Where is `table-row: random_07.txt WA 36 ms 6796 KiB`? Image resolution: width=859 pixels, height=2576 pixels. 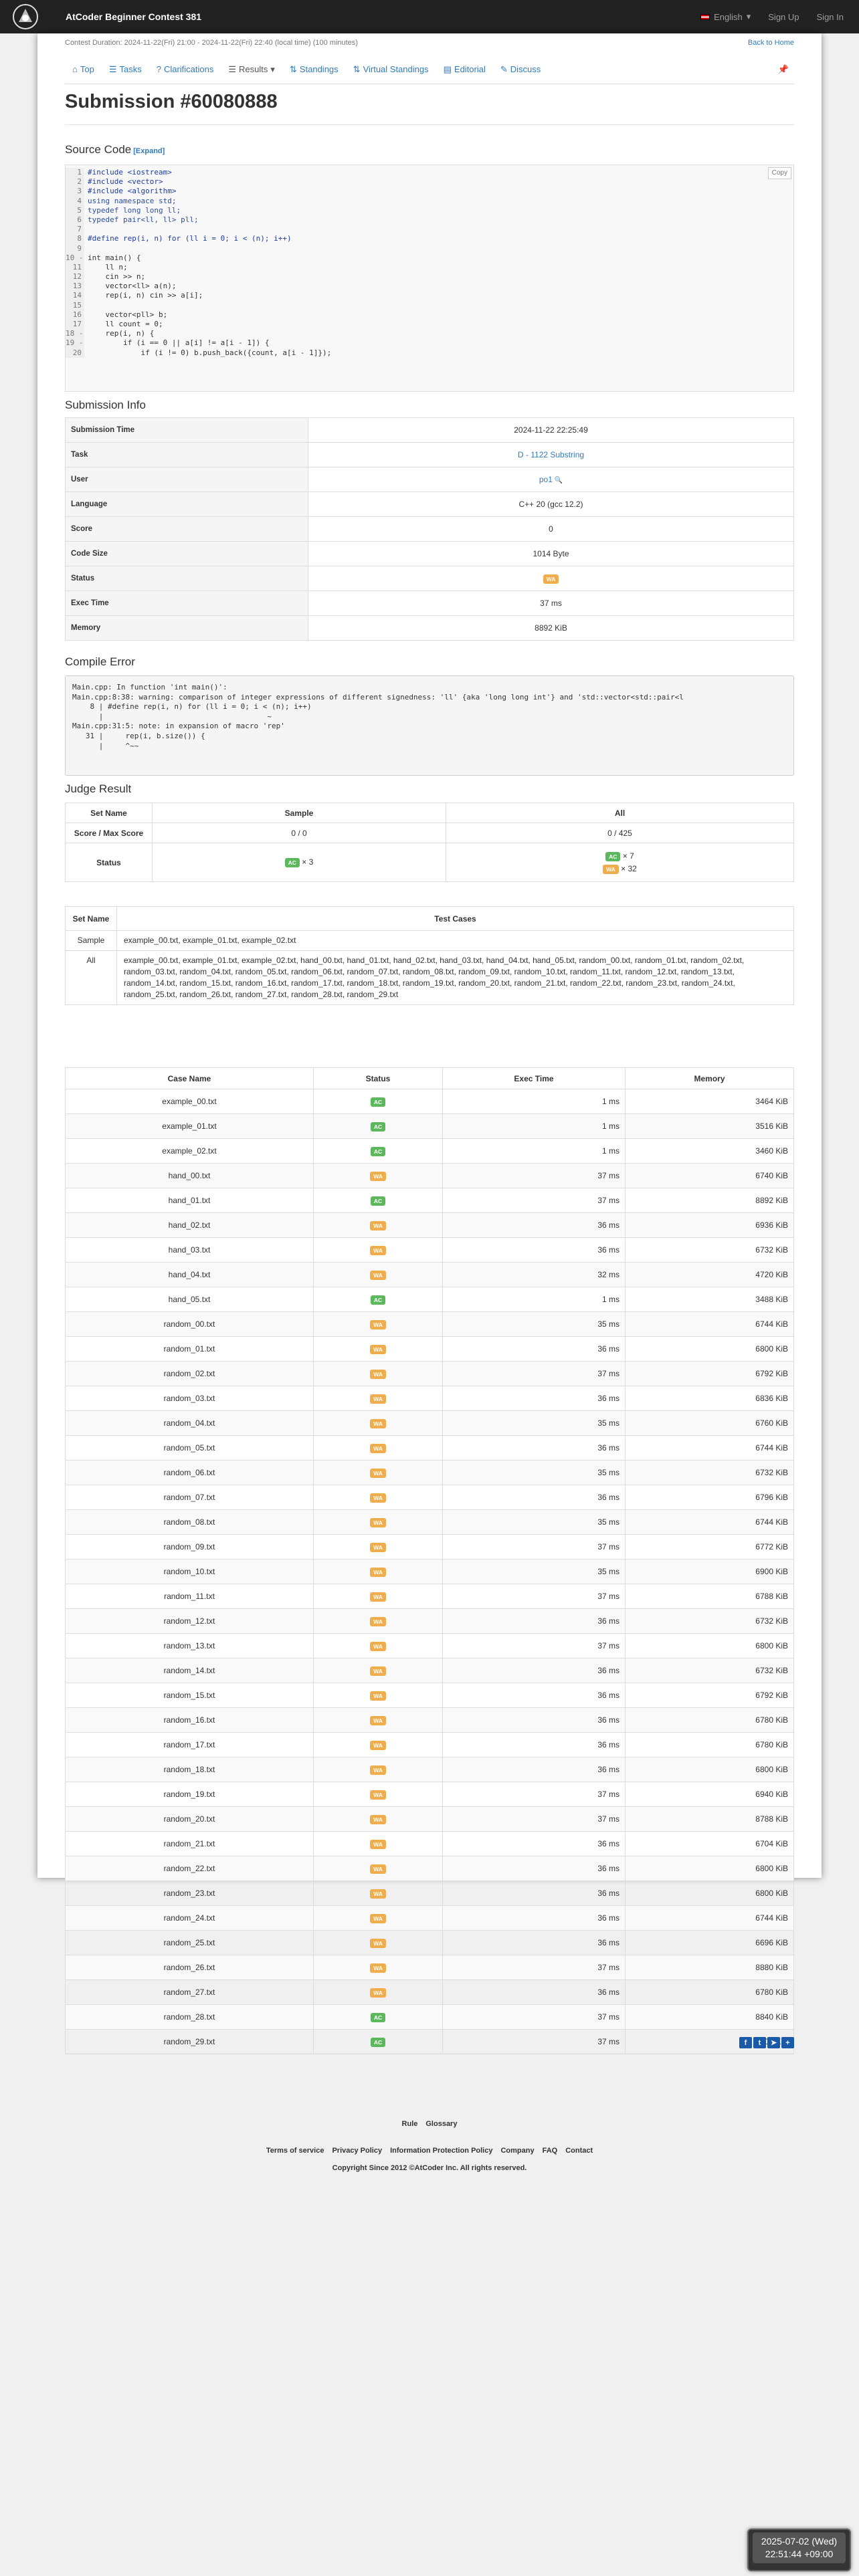
table-row: random_07.txt WA 36 ms 6796 KiB is located at coordinates (429, 1497).